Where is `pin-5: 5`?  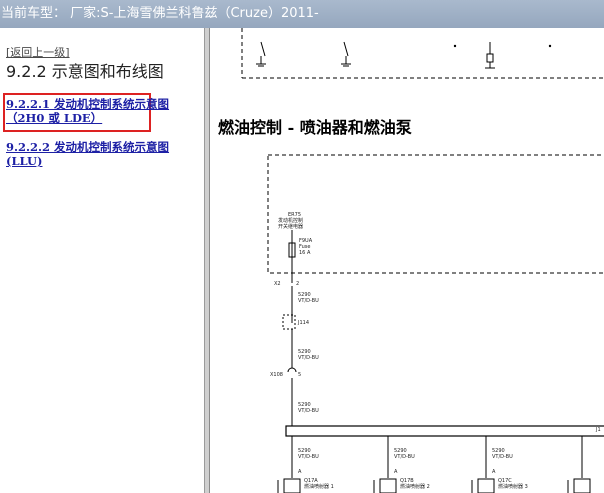 pin-5: 5 is located at coordinates (299, 375).